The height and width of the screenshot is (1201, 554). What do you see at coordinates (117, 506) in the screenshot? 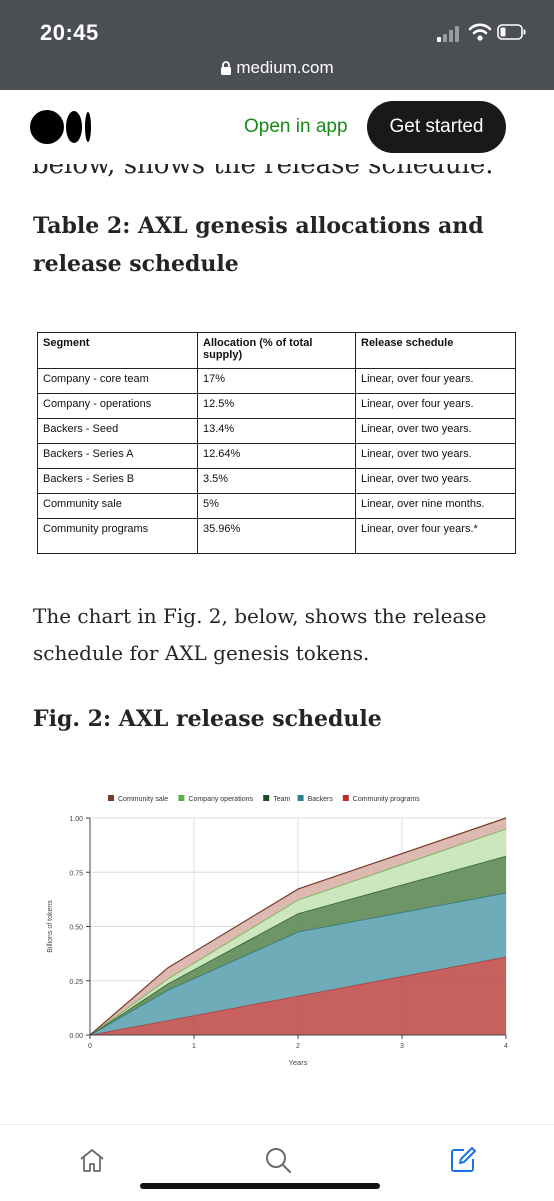
I see `table-cell: Community sale` at bounding box center [117, 506].